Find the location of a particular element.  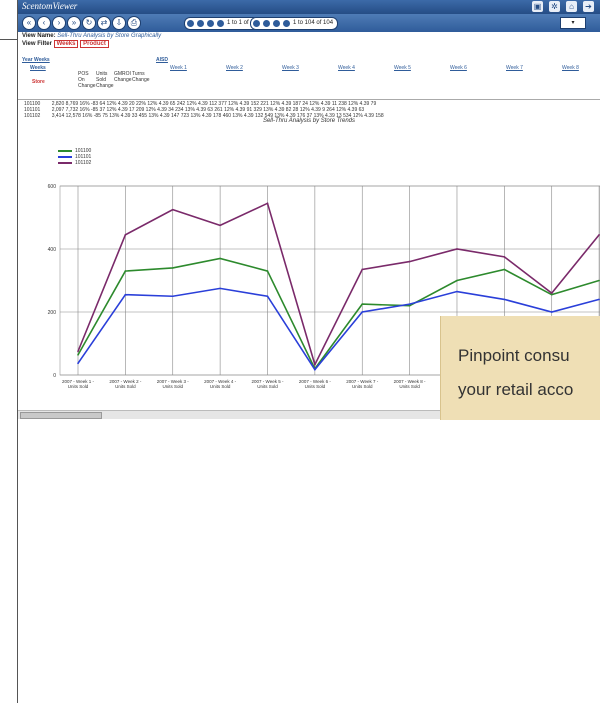

column-pager: 1 to 1 of 1 is located at coordinates (221, 23).